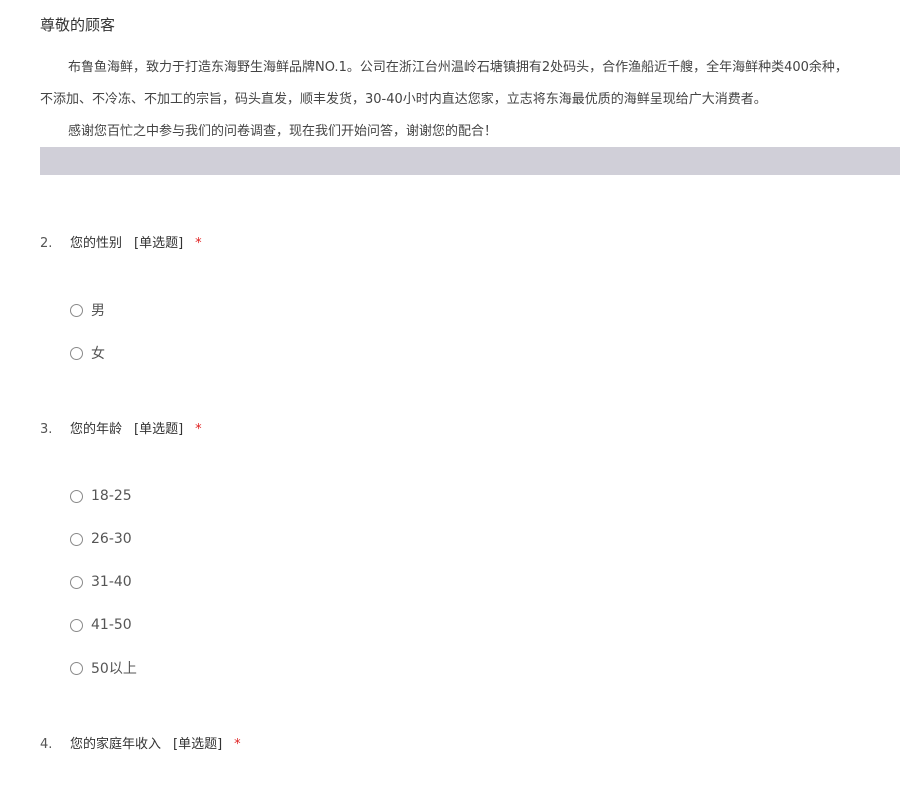  What do you see at coordinates (283, 131) in the screenshot?
I see `intro-line-3: 感谢您百忙之中参与我们的问卷调查，现在我们开始问答，谢谢您的配合！` at bounding box center [283, 131].